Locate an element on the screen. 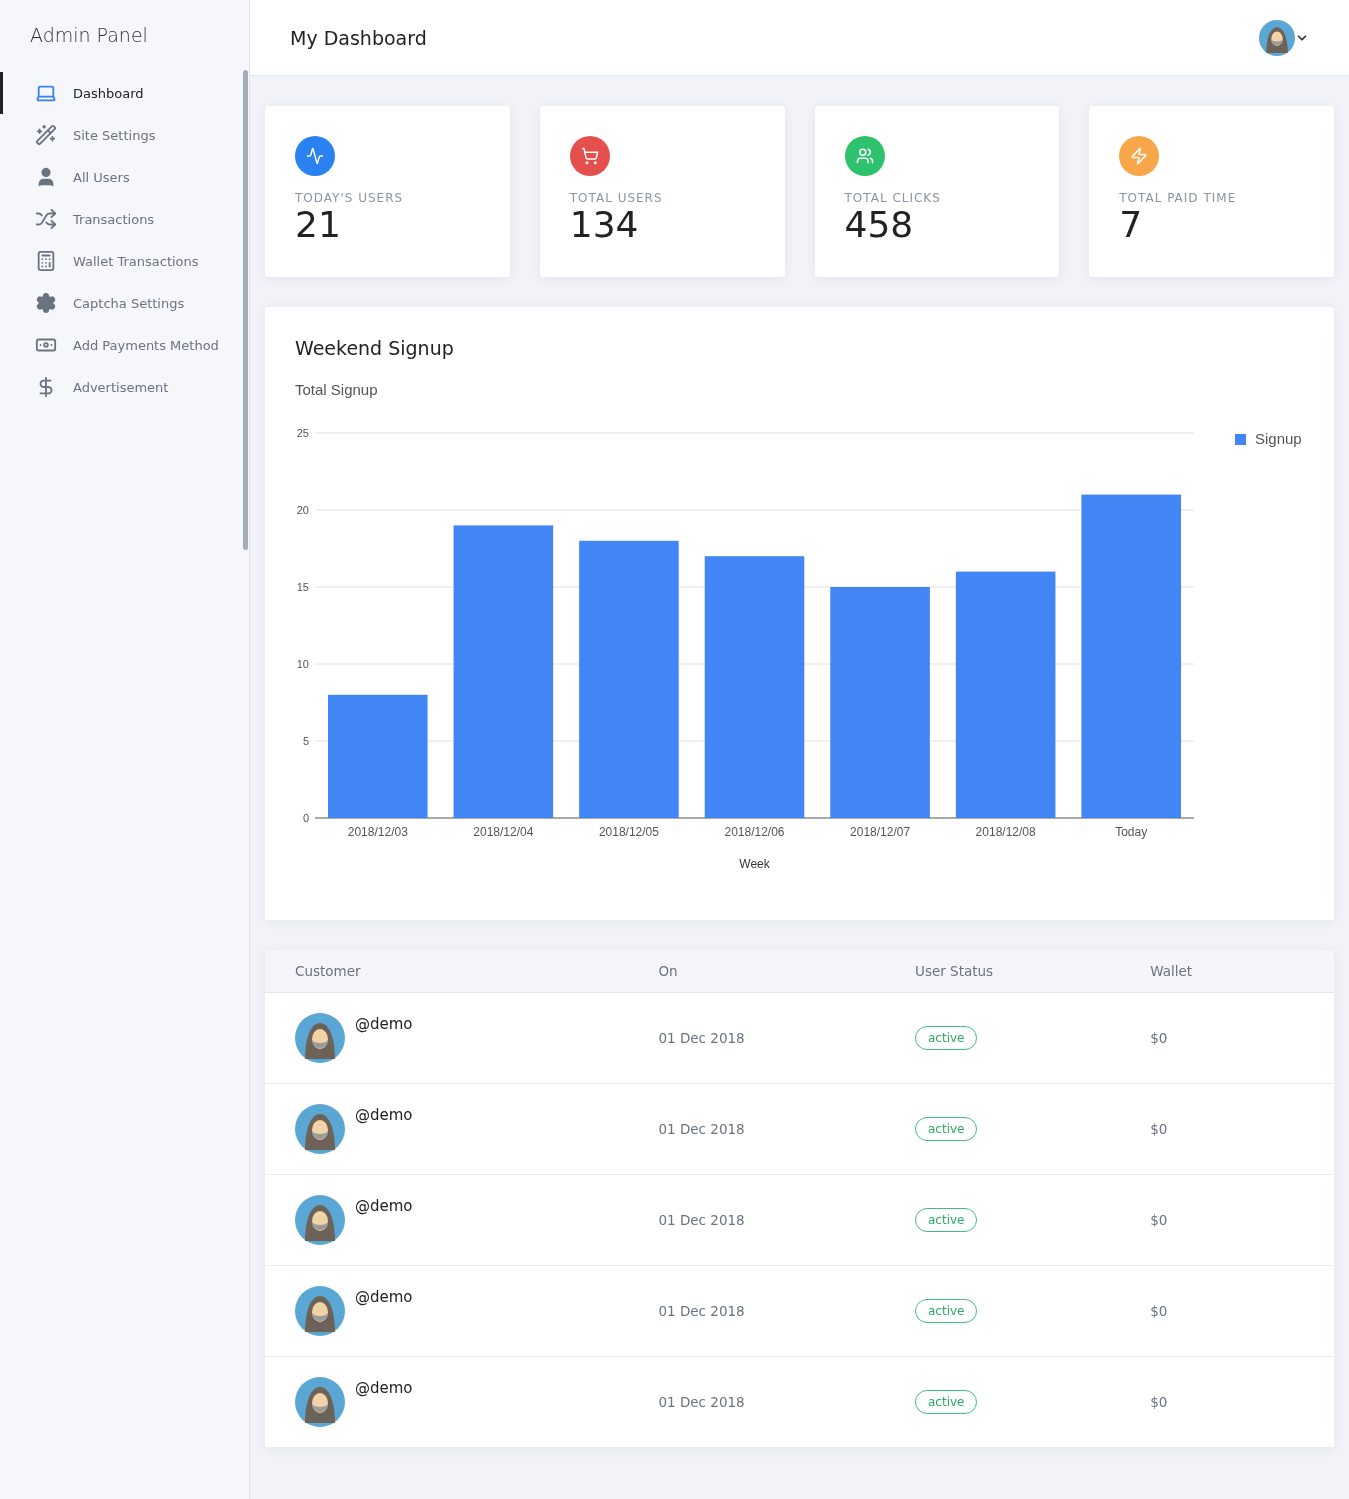 The height and width of the screenshot is (1499, 1349). legend-label: Signup is located at coordinates (1278, 438).